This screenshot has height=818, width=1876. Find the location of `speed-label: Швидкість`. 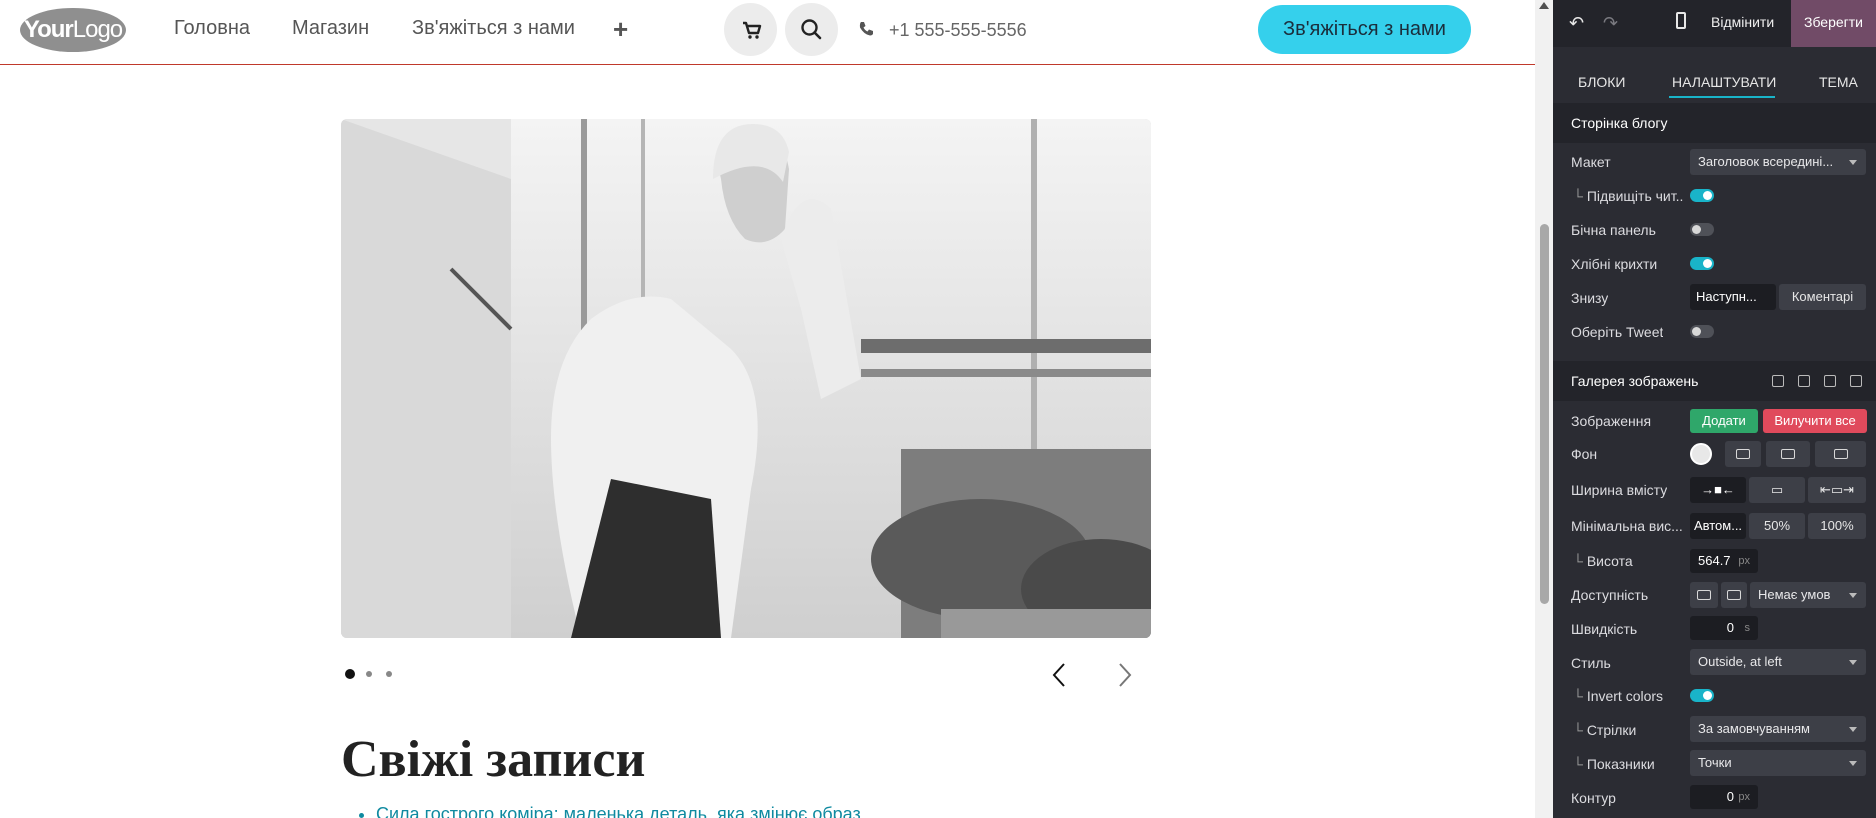

speed-label: Швидкість is located at coordinates (1604, 629).